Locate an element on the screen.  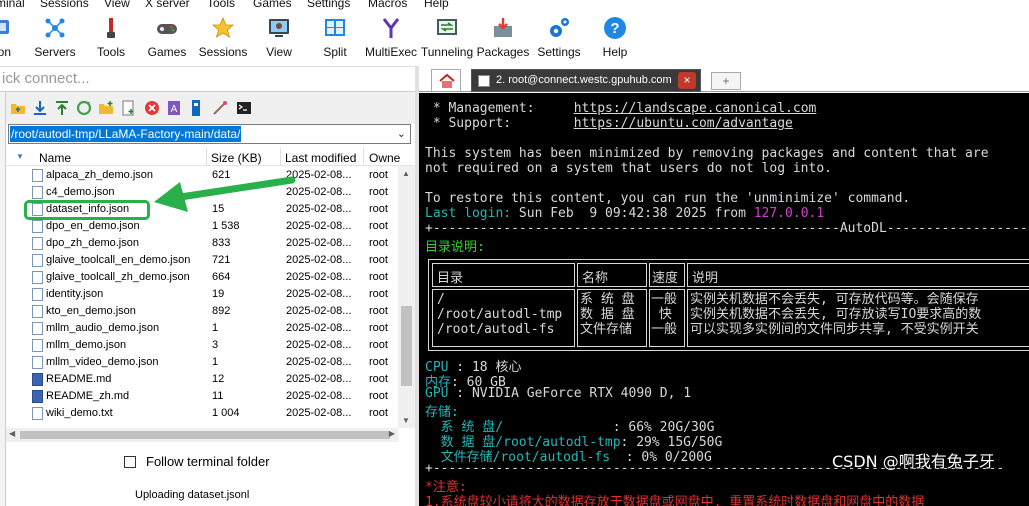
new-tab-button: + is located at coordinates (726, 81).